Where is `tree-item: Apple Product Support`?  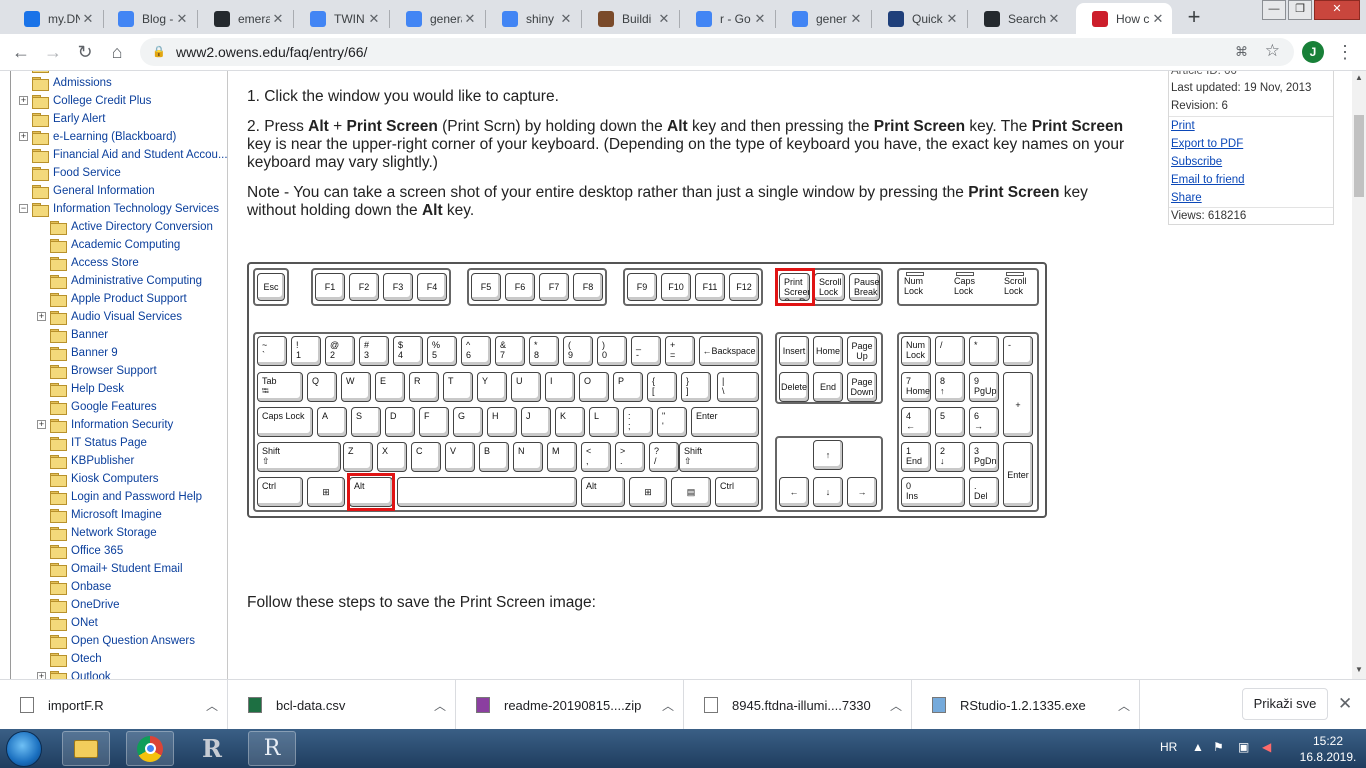 tree-item: Apple Product Support is located at coordinates (118, 299).